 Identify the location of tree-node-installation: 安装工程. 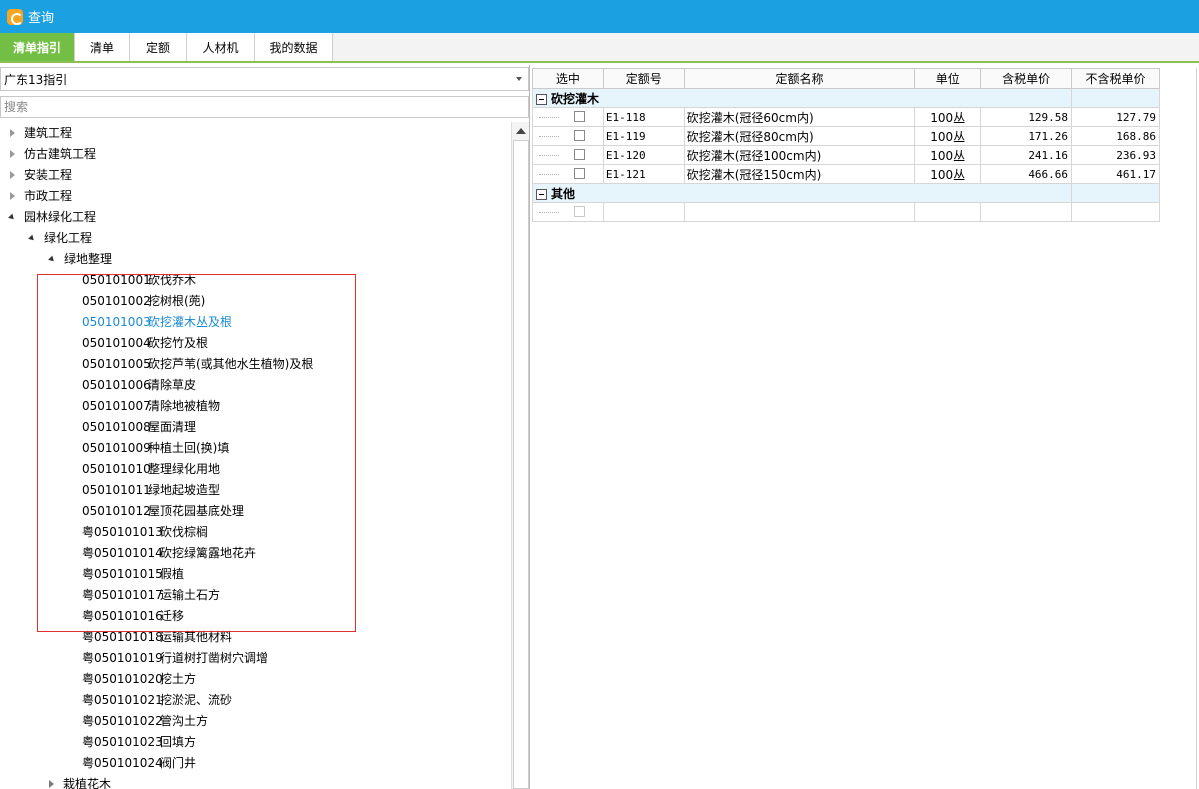
(41, 174).